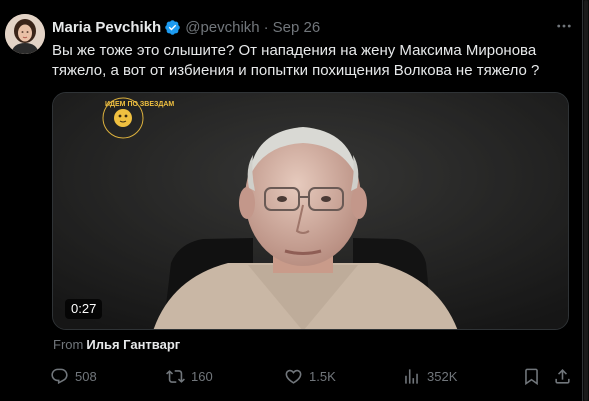  I want to click on repost-button: 160, so click(189, 376).